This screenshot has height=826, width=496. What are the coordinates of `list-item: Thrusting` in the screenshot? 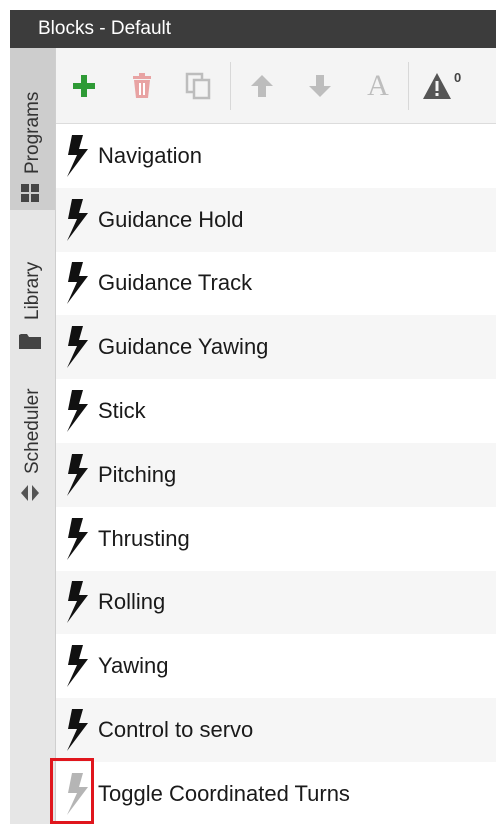 It's located at (276, 538).